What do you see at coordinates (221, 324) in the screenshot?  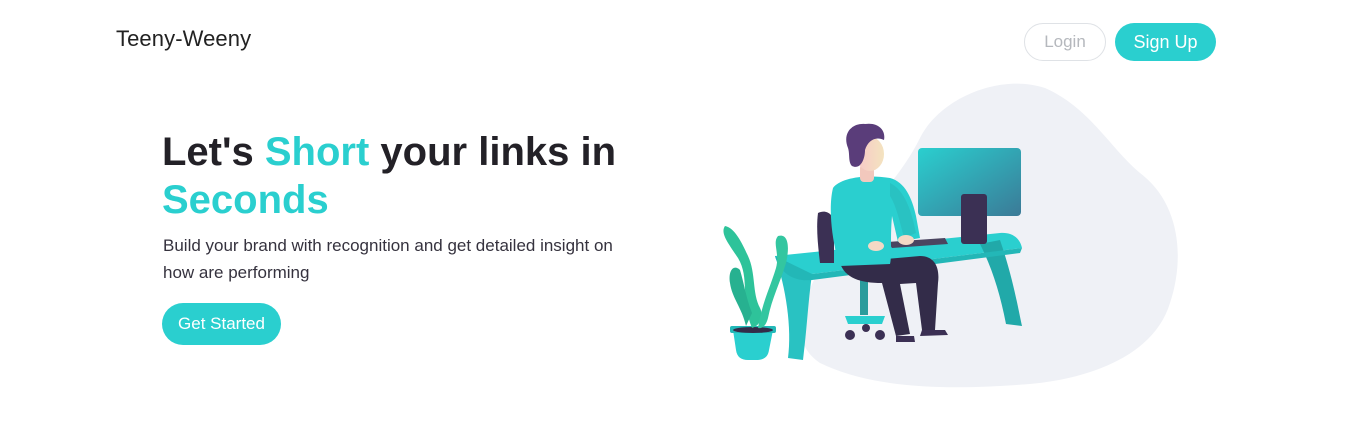 I see `get-started-button: Get Started` at bounding box center [221, 324].